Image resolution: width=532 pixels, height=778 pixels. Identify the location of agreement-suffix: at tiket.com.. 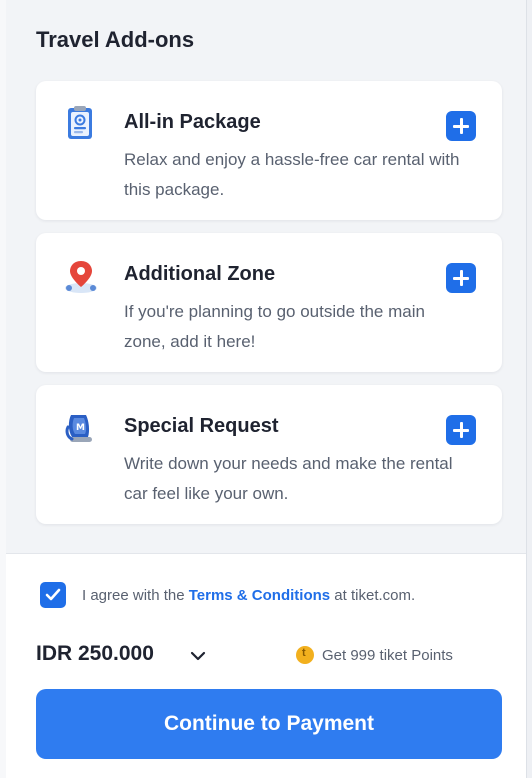
(373, 595).